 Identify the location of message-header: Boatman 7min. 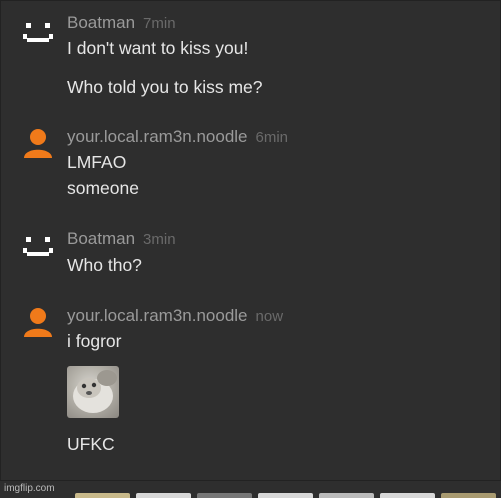
(121, 23).